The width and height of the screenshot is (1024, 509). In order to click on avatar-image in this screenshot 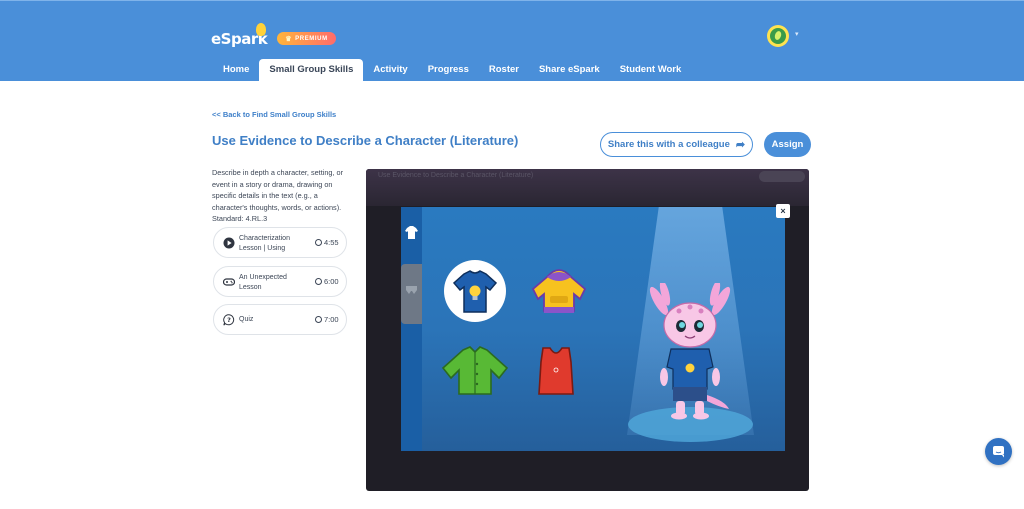, I will do `click(778, 36)`.